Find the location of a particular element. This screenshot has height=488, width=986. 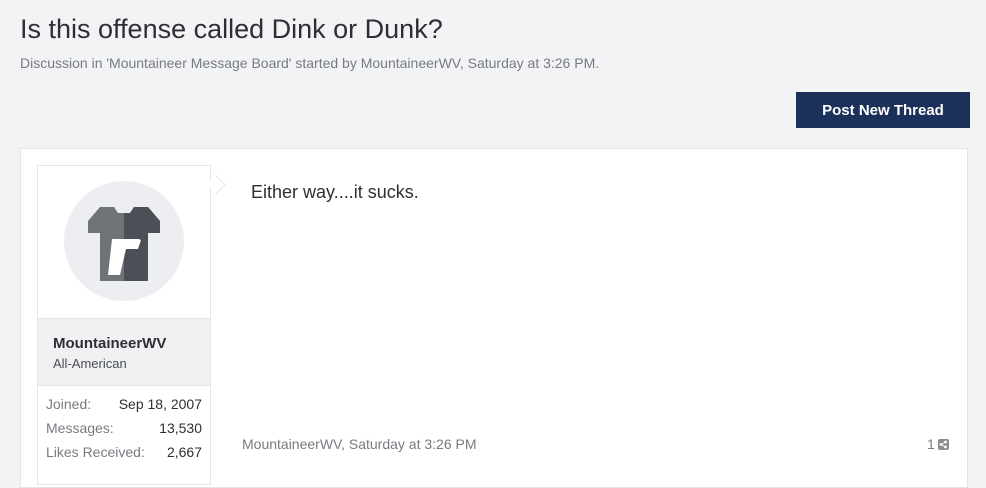

stat-label: Likes Received: is located at coordinates (95, 452).